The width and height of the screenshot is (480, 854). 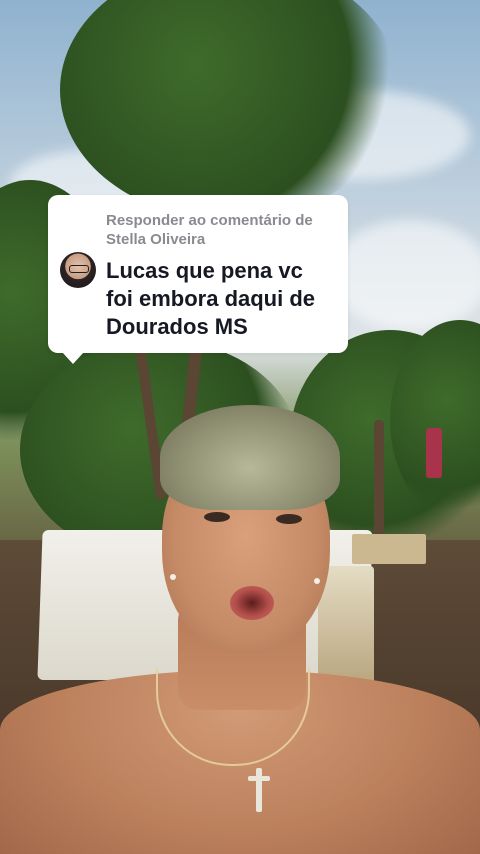 What do you see at coordinates (289, 519) in the screenshot?
I see `right-eye` at bounding box center [289, 519].